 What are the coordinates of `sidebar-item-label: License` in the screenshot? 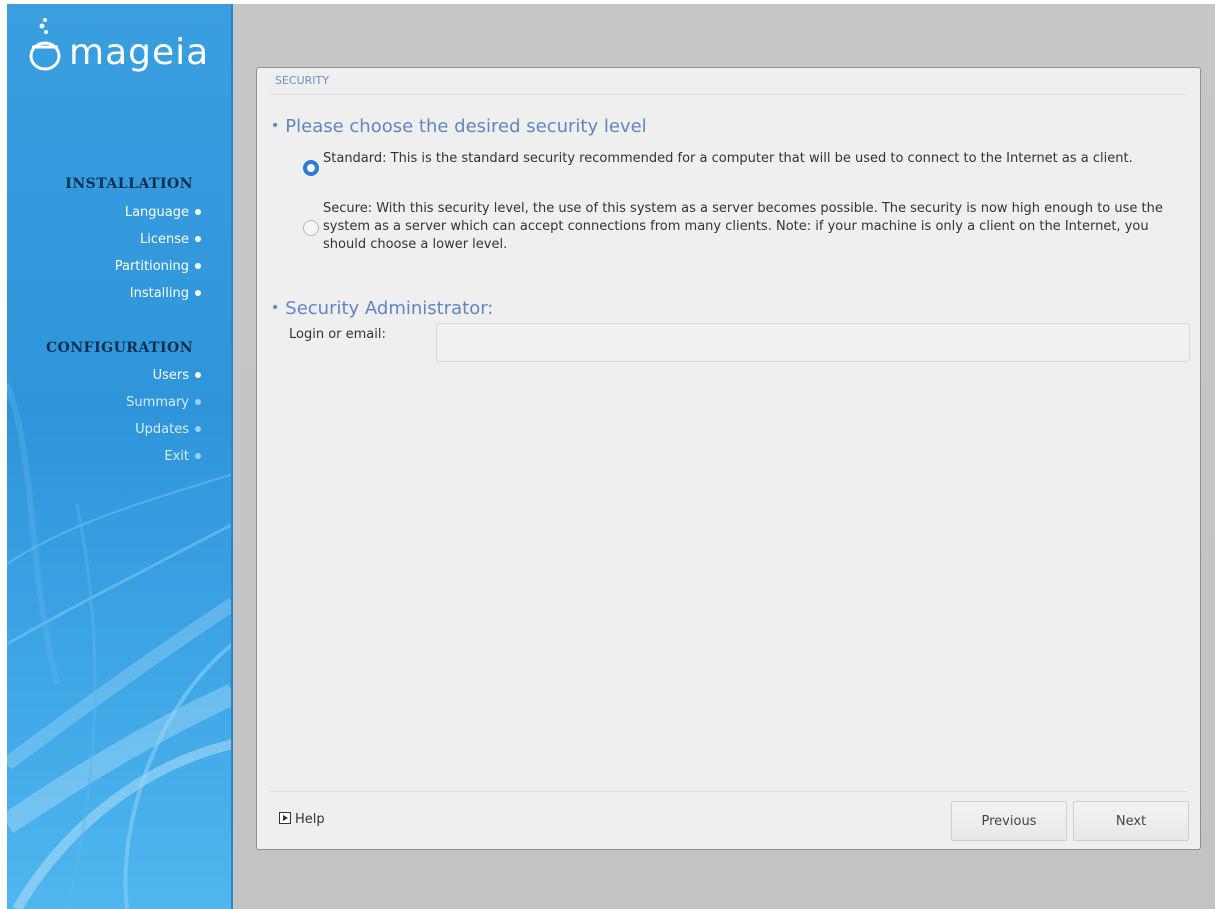 It's located at (164, 239).